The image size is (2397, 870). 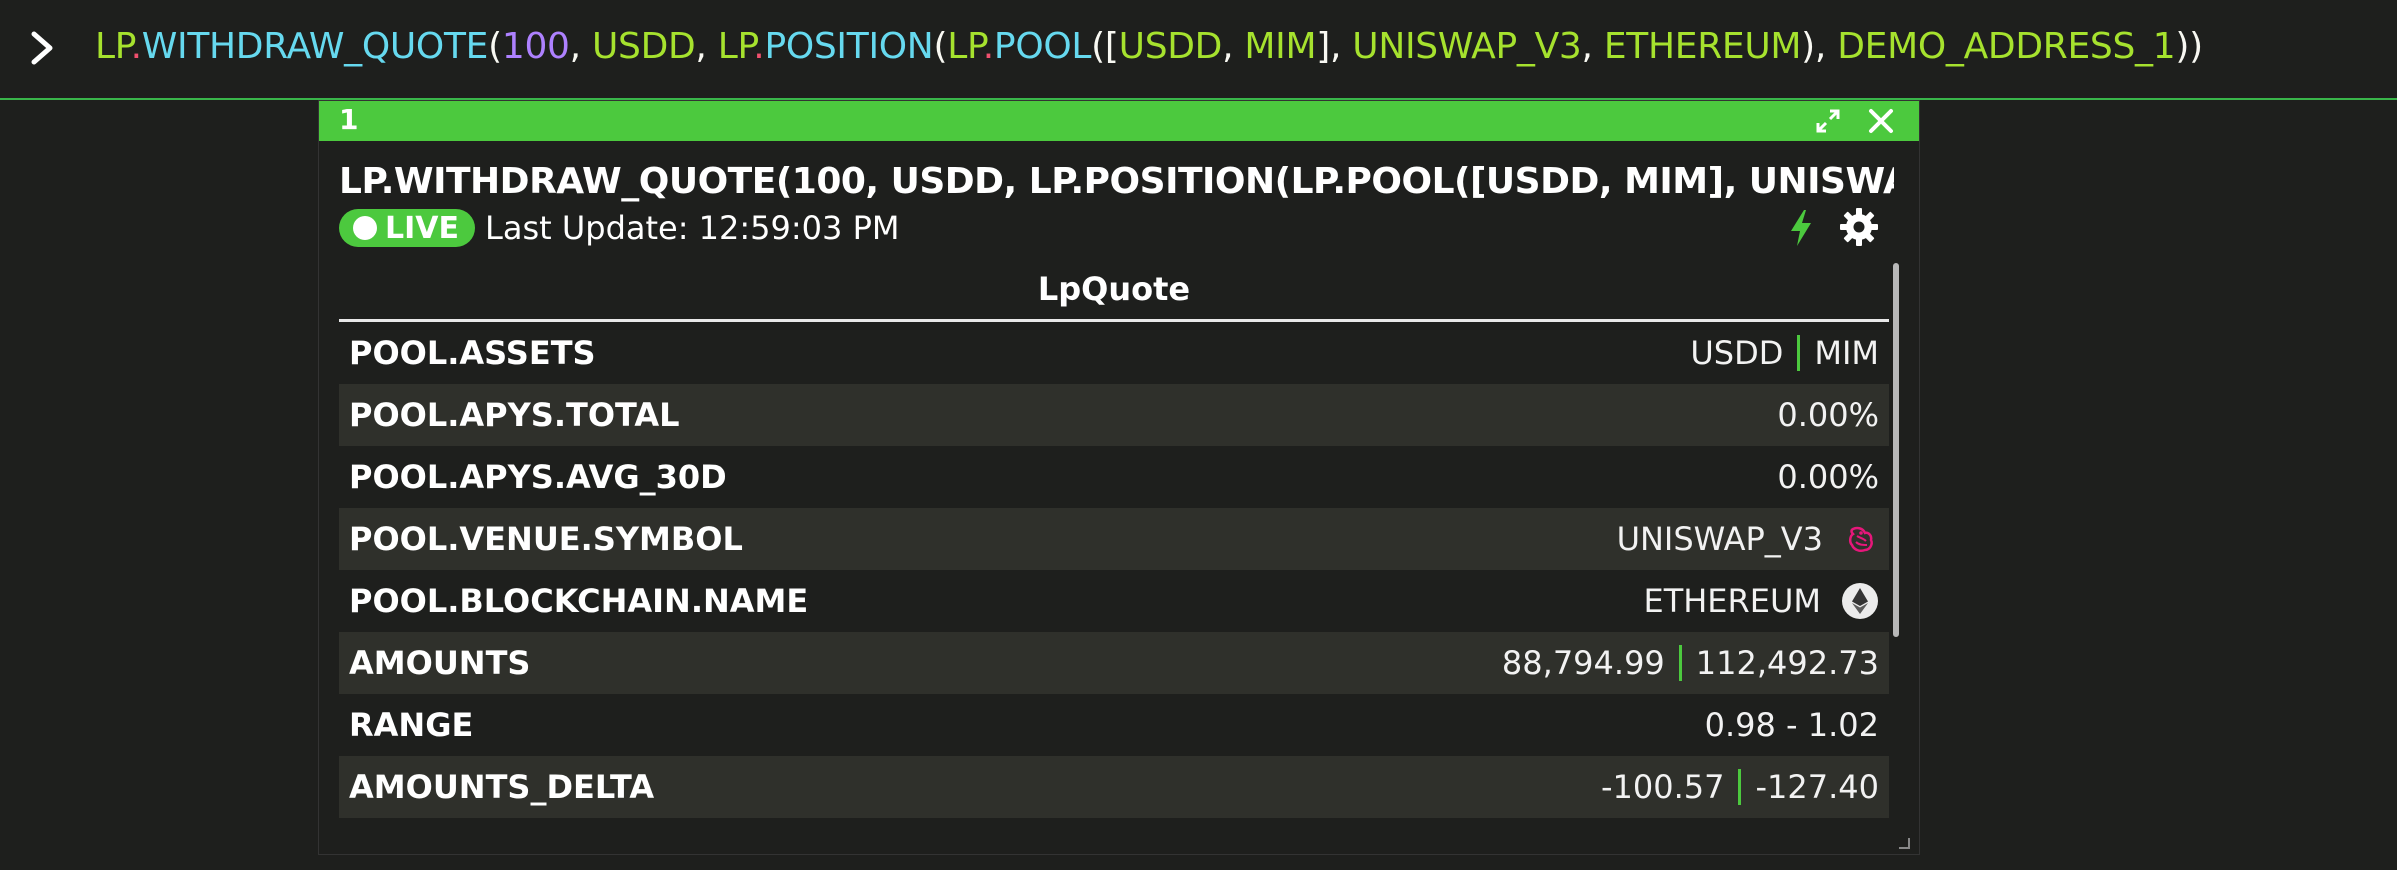 I want to click on command-token: 100, so click(x=535, y=46).